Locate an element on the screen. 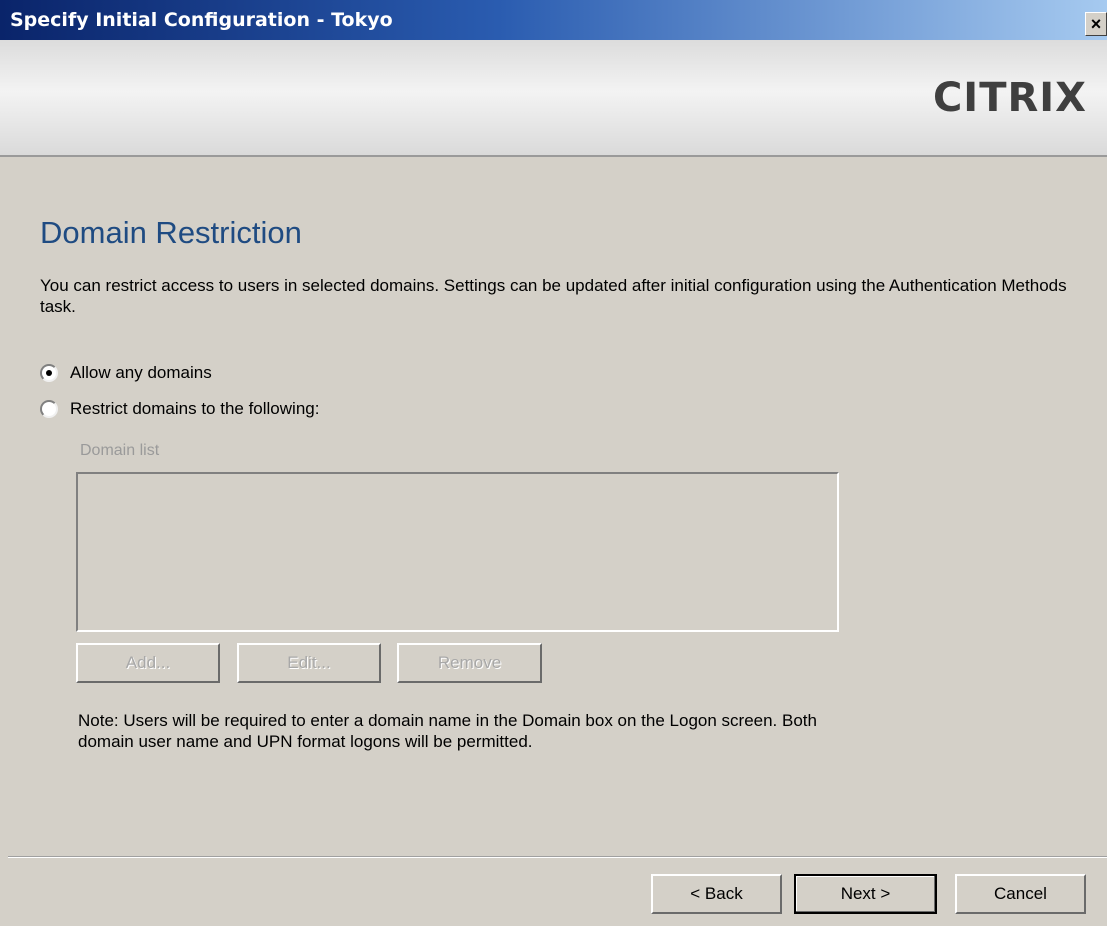 This screenshot has height=926, width=1107. cancel-button: Cancel is located at coordinates (1020, 894).